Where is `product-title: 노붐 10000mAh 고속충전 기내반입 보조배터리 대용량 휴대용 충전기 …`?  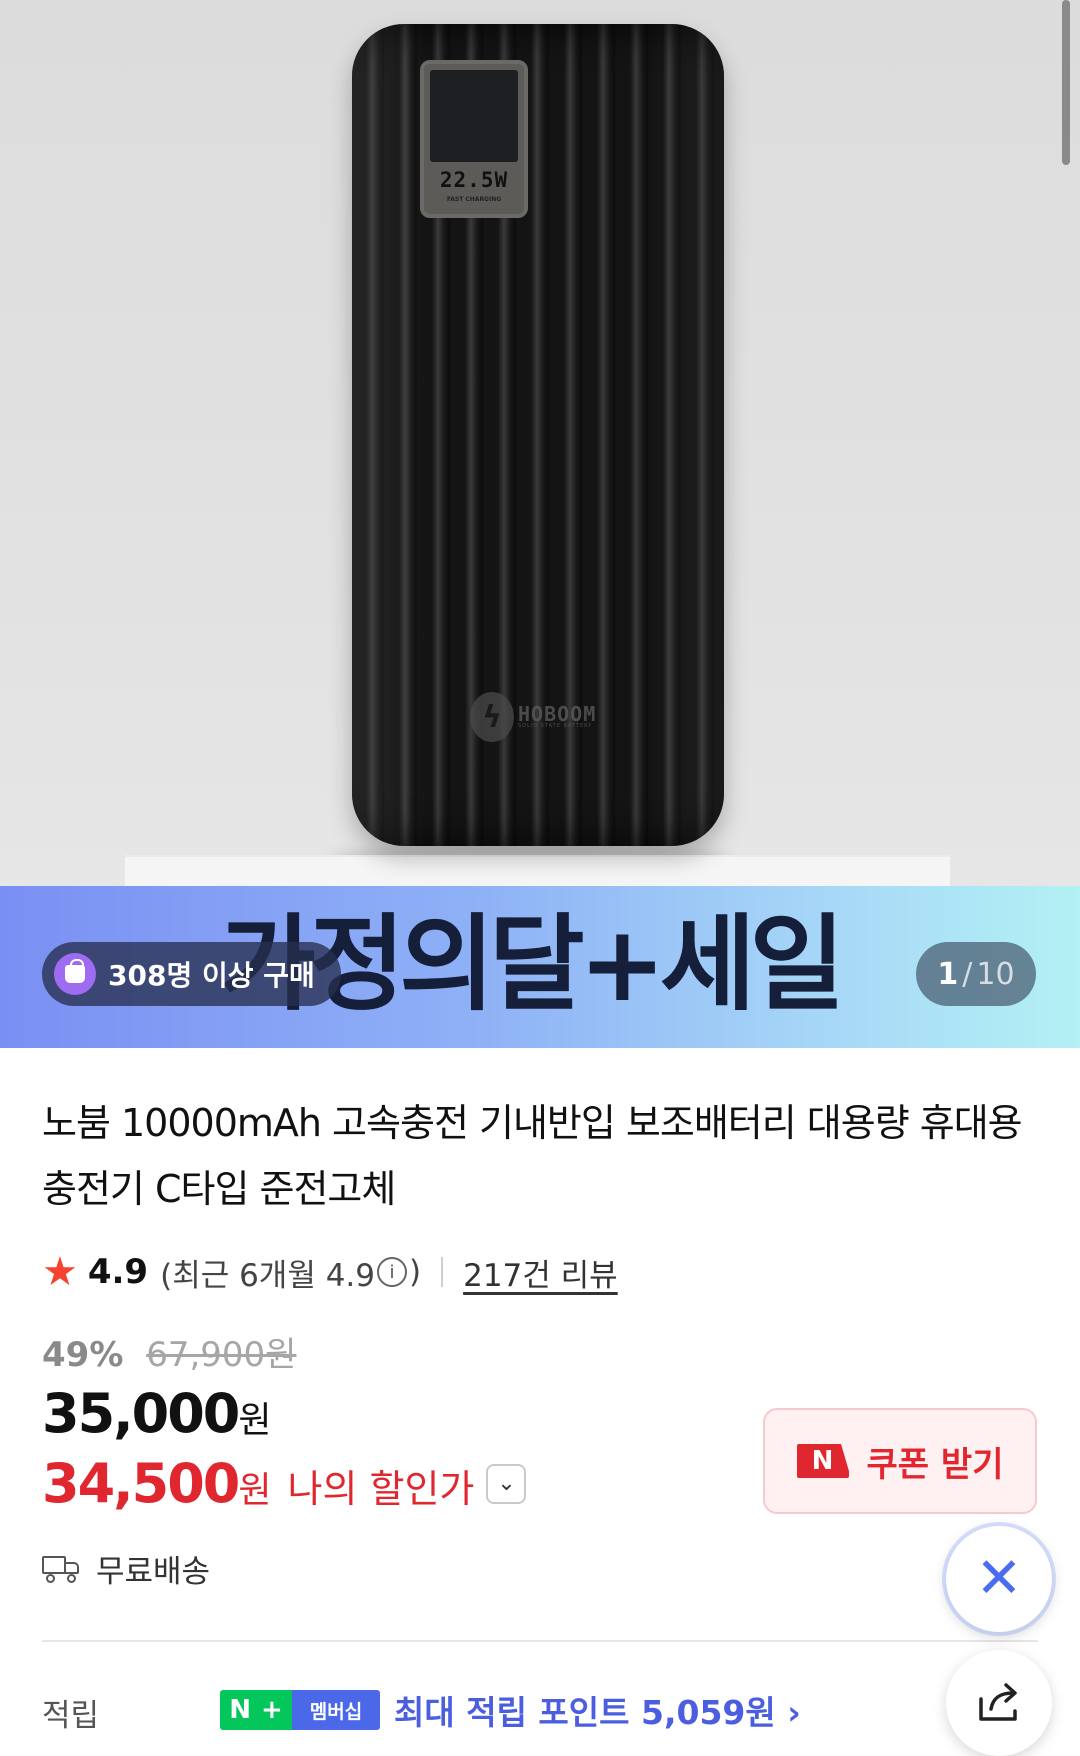 product-title: 노붐 10000mAh 고속충전 기내반입 보조배터리 대용량 휴대용 충전기 … is located at coordinates (532, 1156).